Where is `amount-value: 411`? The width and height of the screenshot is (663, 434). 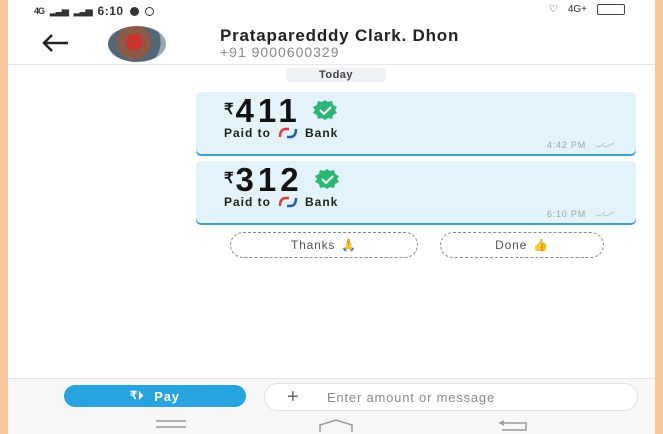
amount-value: 411 is located at coordinates (268, 110).